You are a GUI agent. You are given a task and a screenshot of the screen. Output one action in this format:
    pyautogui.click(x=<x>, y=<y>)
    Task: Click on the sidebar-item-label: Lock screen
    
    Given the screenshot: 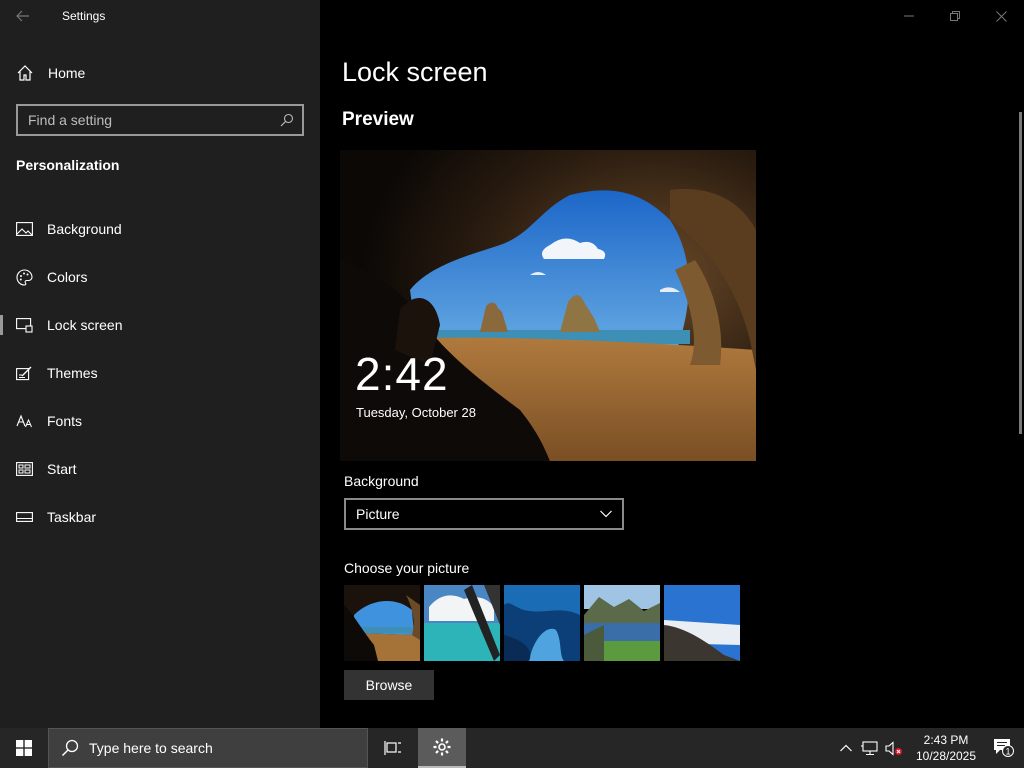 What is the action you would take?
    pyautogui.click(x=85, y=325)
    